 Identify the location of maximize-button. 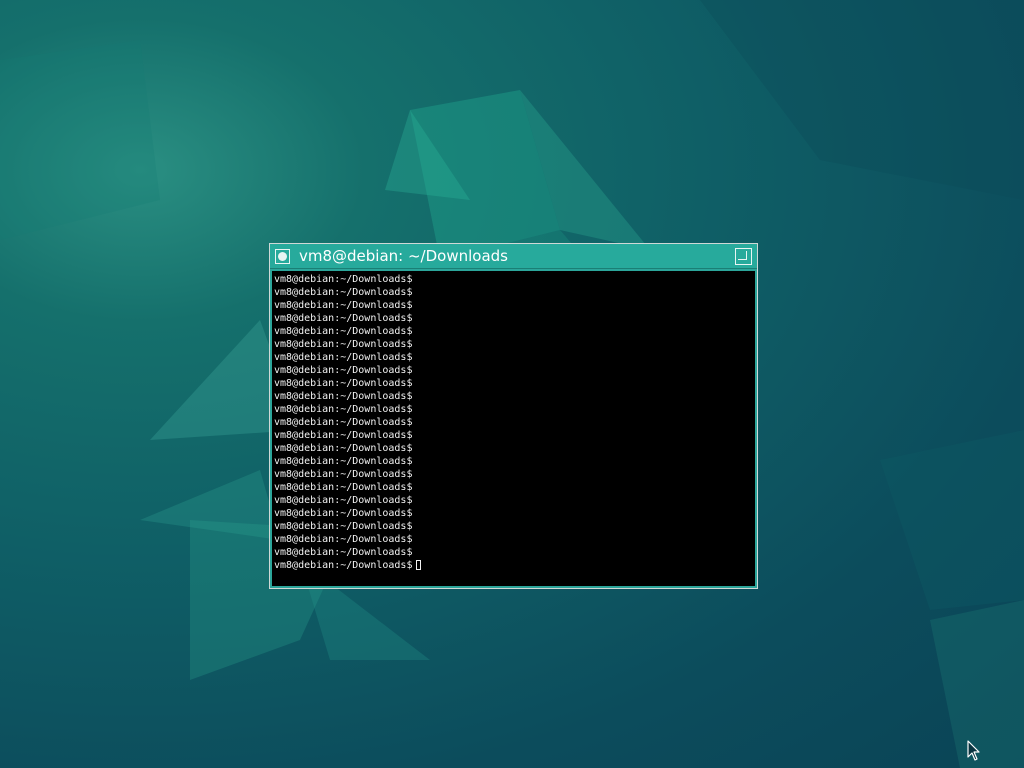
(743, 256).